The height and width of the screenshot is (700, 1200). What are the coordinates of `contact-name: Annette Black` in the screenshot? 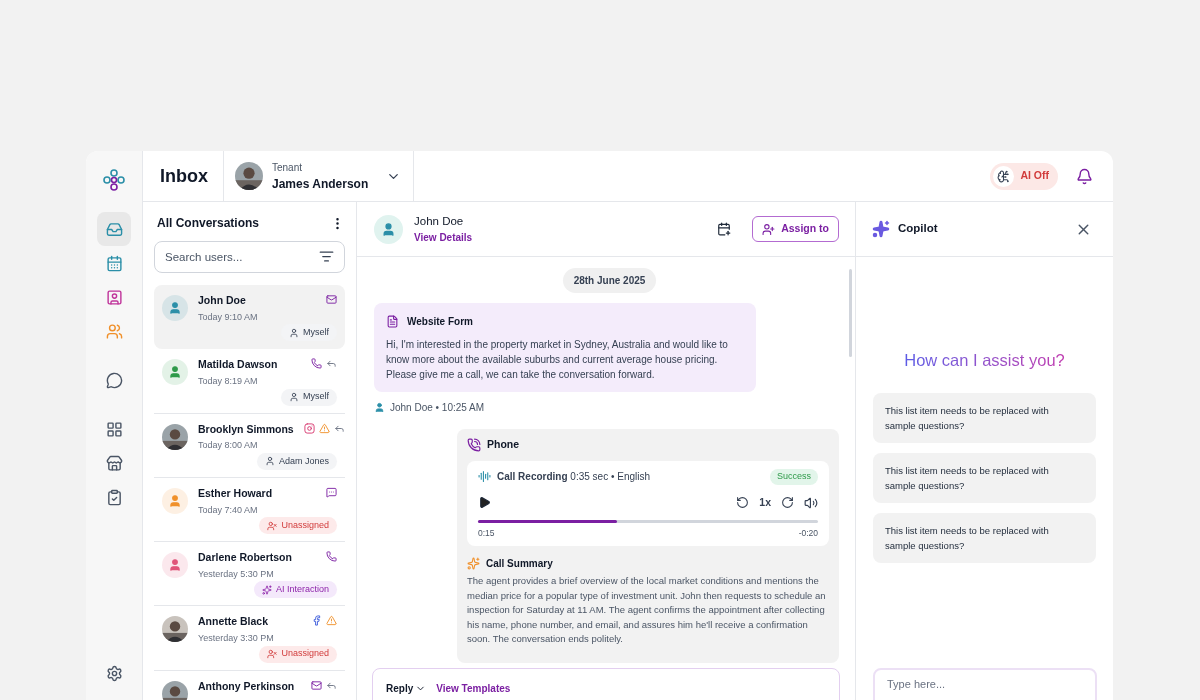 It's located at (234, 622).